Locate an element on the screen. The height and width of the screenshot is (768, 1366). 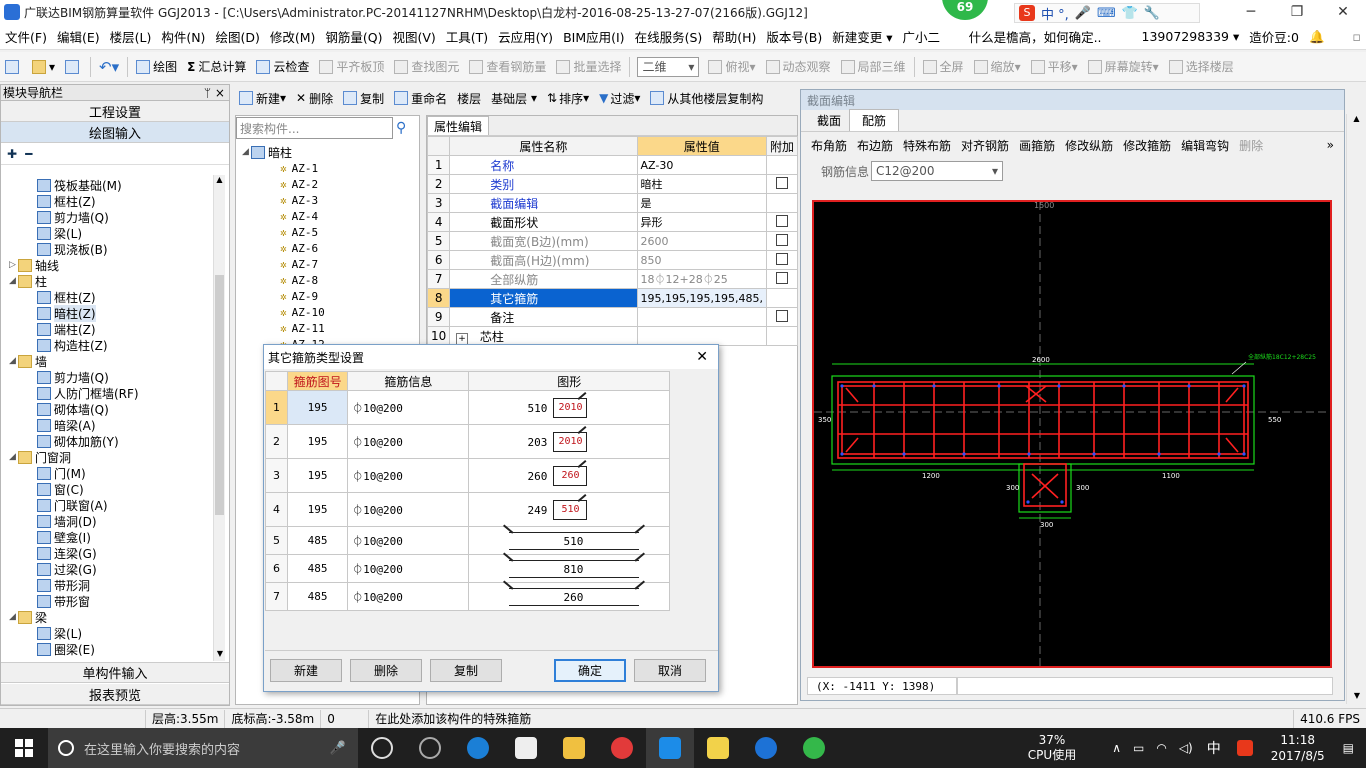
property-row: 3 截面编辑是 is located at coordinates (612, 203).